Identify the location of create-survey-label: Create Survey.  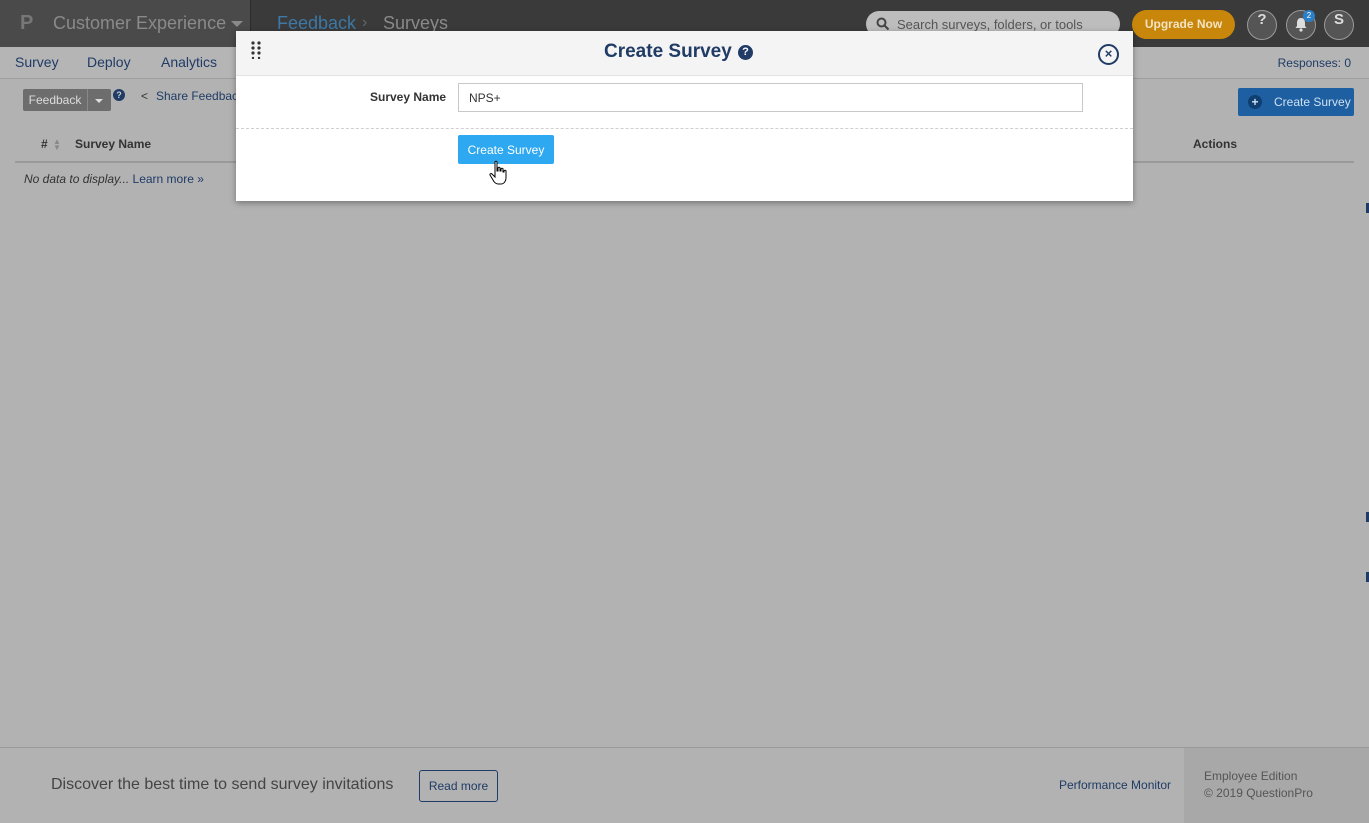
(1312, 102).